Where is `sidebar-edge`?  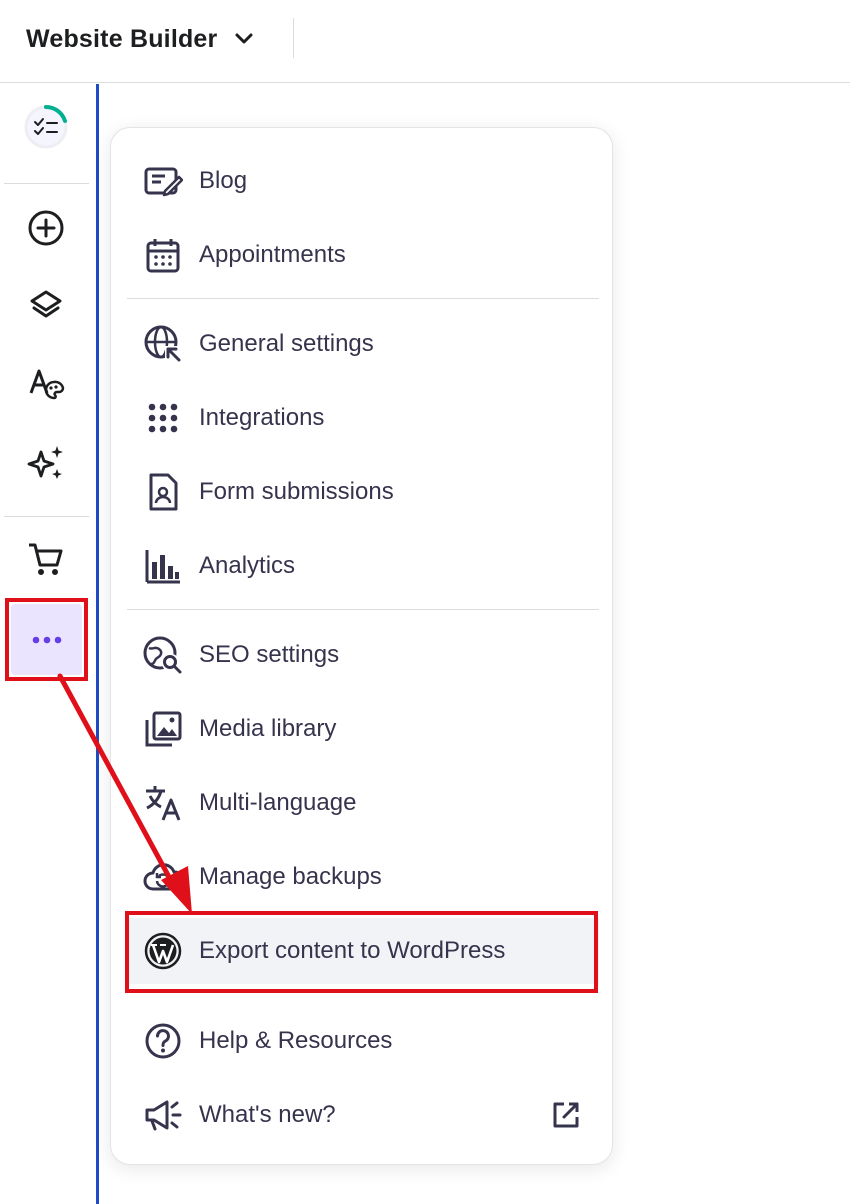 sidebar-edge is located at coordinates (97, 644).